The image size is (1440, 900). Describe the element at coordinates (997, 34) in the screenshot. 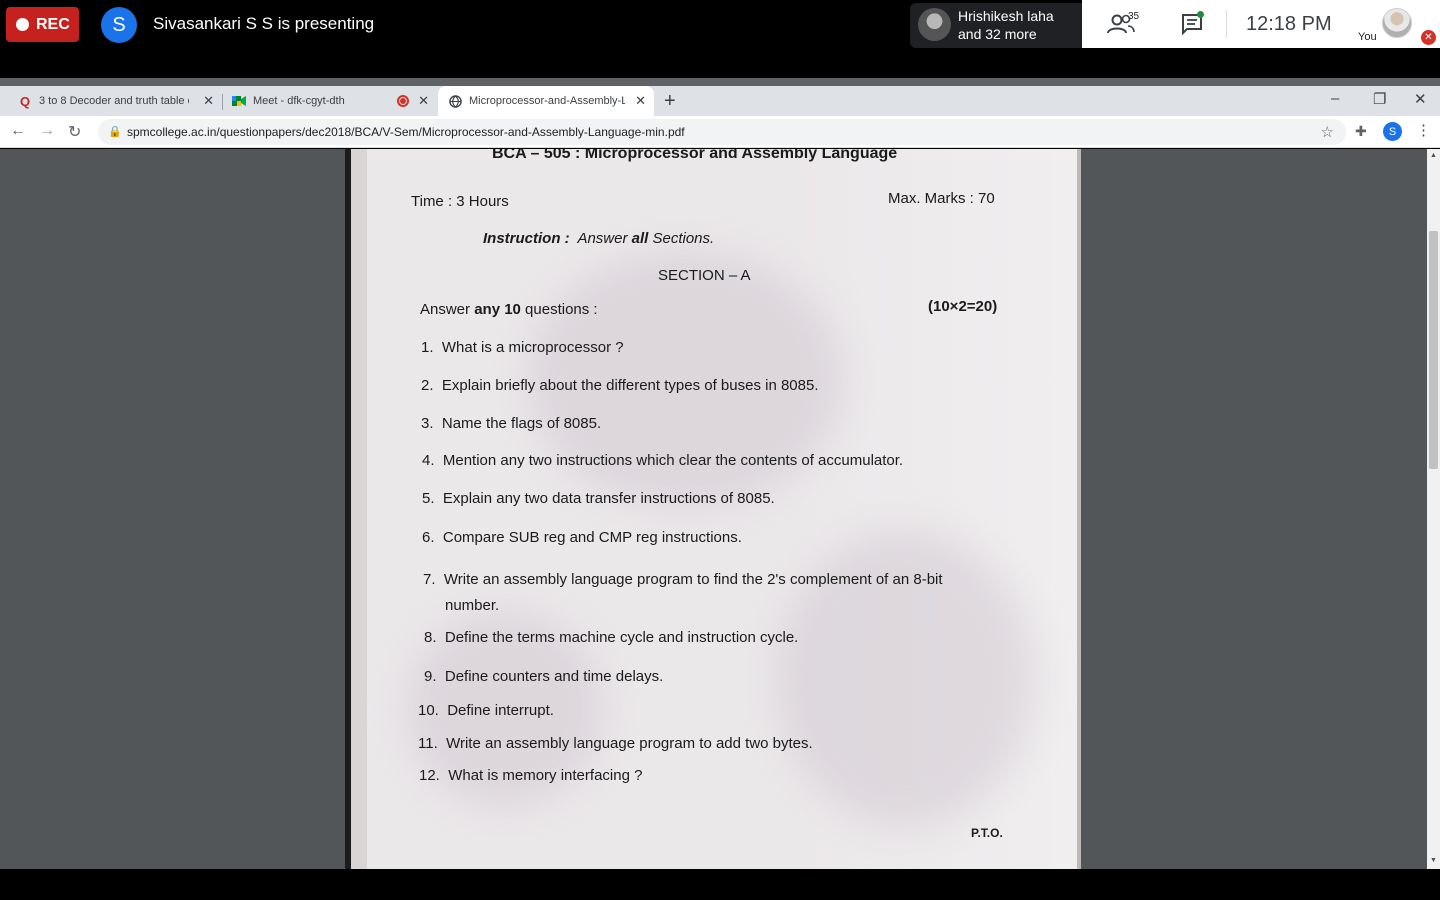

I see `speaker-more: and 32 more` at that location.